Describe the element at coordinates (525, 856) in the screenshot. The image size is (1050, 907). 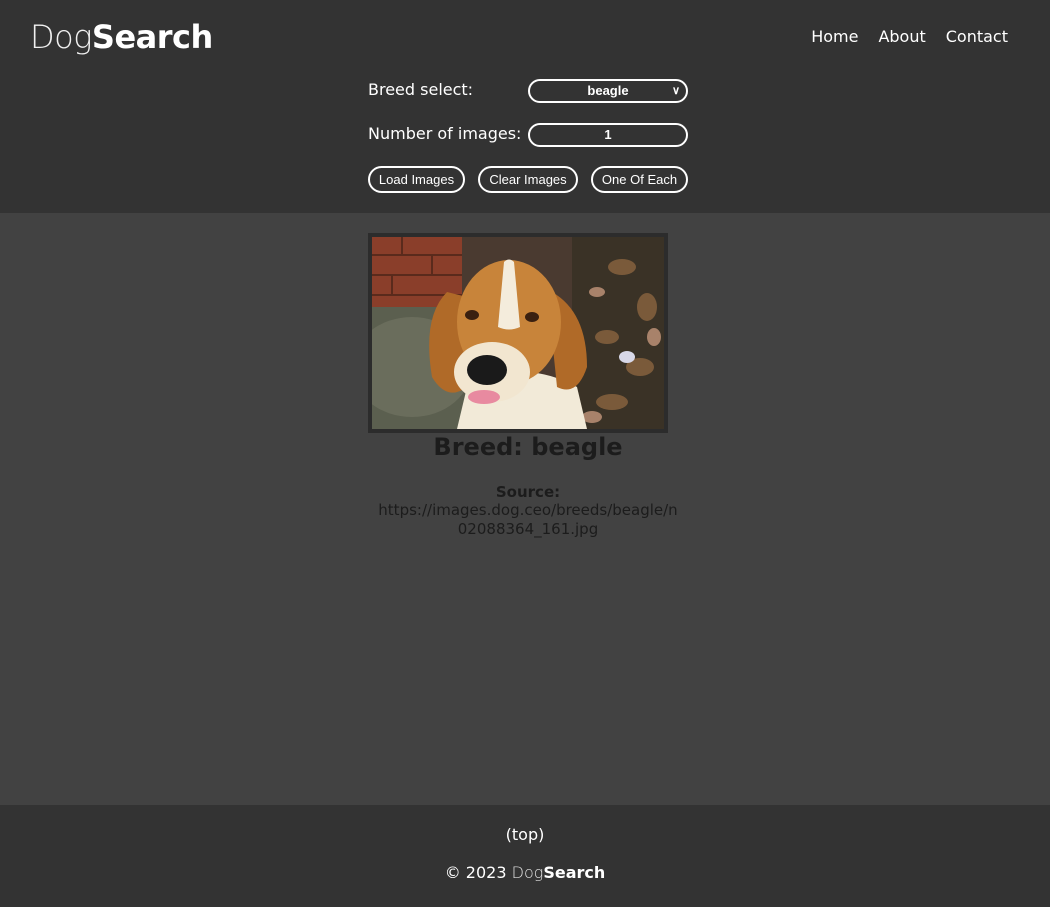
I see `site-footer: (top) © 2023 DogSearch` at that location.